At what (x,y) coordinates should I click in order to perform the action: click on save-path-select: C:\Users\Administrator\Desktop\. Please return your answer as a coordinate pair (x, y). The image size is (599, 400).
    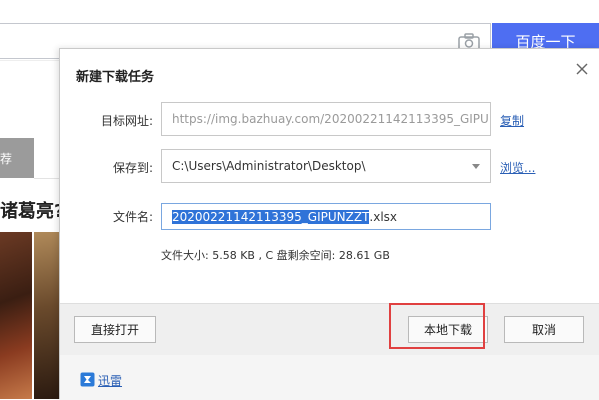
    Looking at the image, I should click on (326, 166).